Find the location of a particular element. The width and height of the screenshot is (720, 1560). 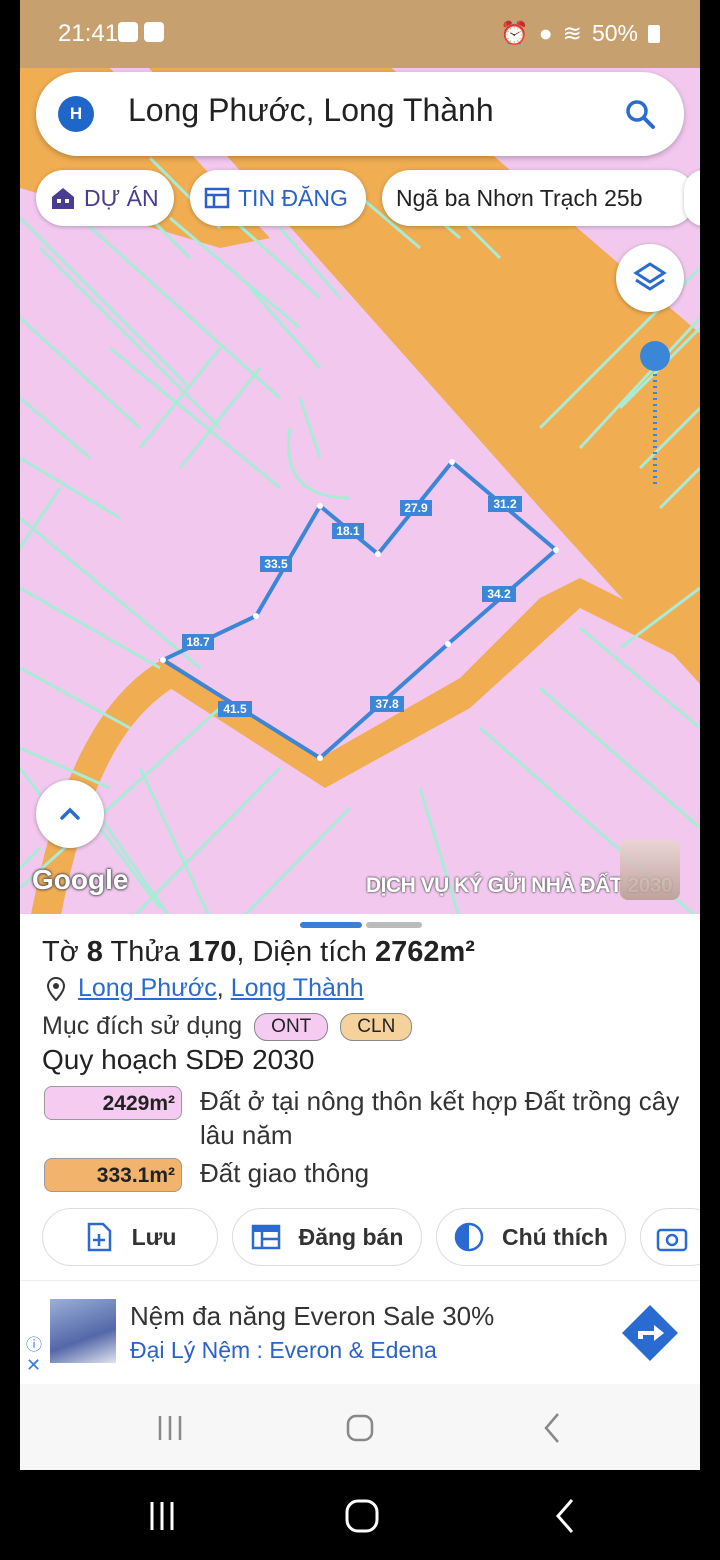

edge-label: 41.5 is located at coordinates (235, 709).